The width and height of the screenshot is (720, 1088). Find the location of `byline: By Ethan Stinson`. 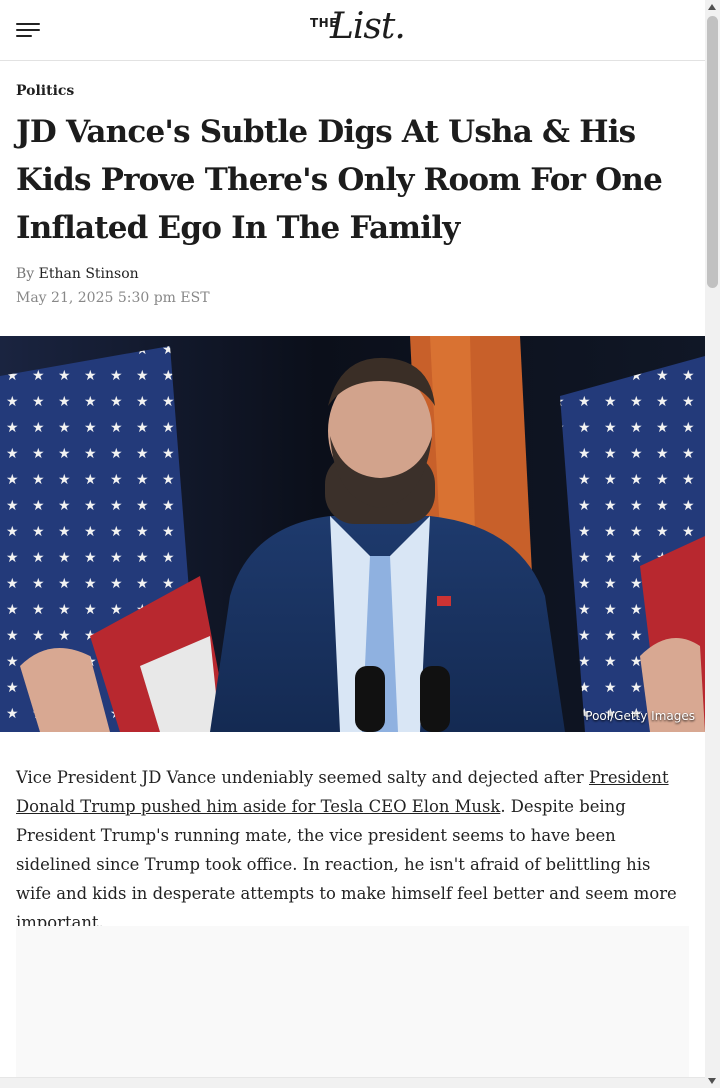

byline: By Ethan Stinson is located at coordinates (77, 274).